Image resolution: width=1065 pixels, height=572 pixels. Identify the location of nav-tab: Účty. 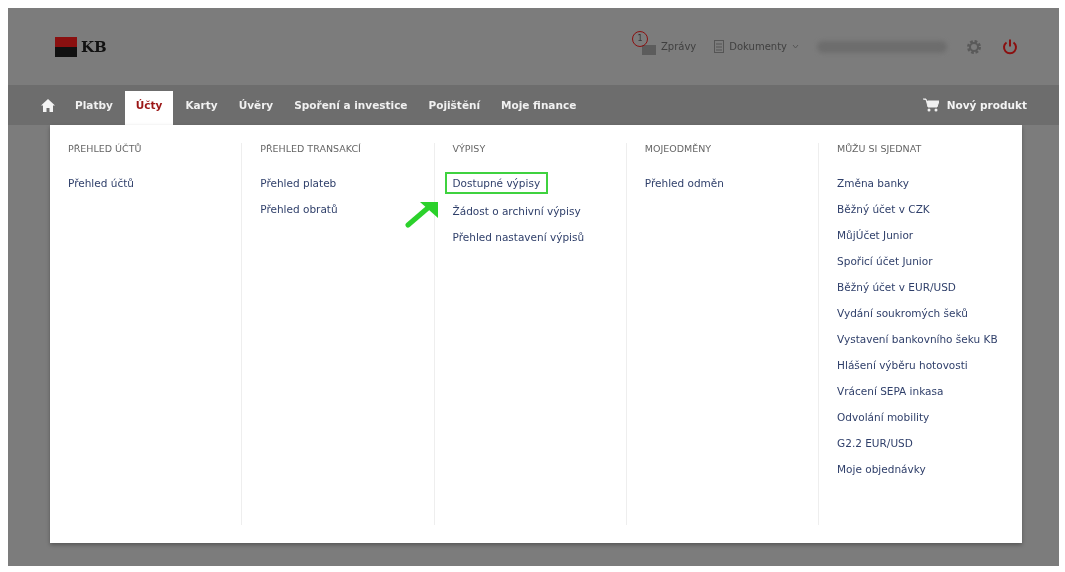
(149, 108).